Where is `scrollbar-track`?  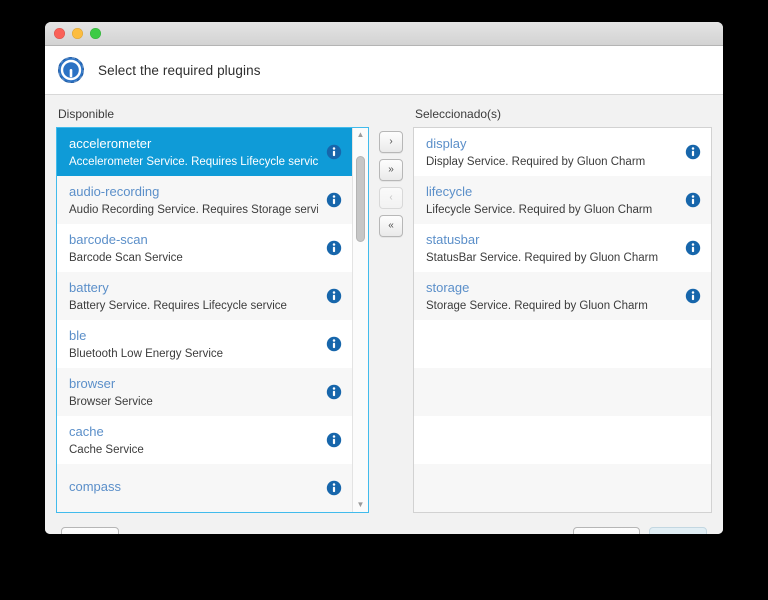
scrollbar-track is located at coordinates (360, 320).